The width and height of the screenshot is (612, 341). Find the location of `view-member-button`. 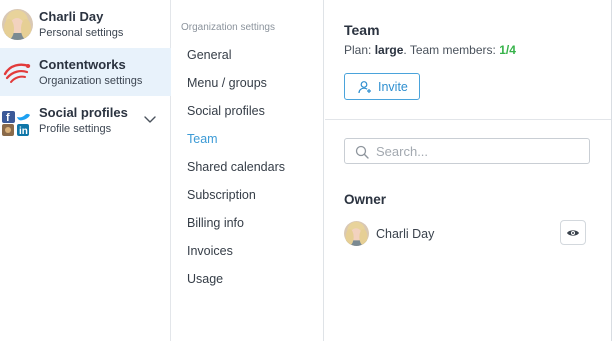

view-member-button is located at coordinates (573, 232).